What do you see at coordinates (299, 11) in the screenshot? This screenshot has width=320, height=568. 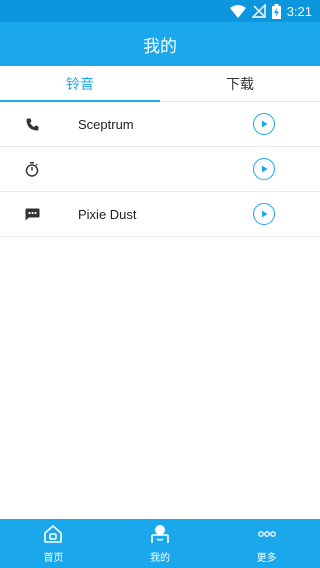 I see `status-time: 3:21` at bounding box center [299, 11].